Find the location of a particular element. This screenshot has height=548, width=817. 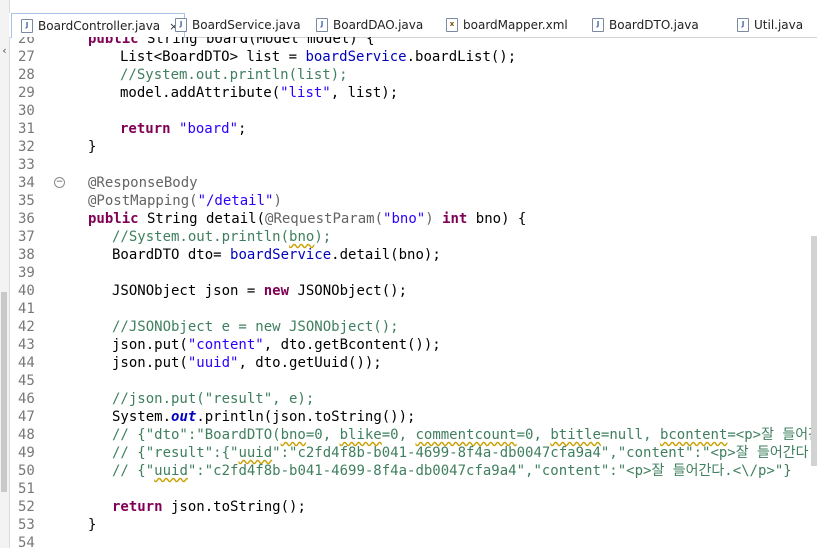

tab-util-java: J Util.java is located at coordinates (770, 24).